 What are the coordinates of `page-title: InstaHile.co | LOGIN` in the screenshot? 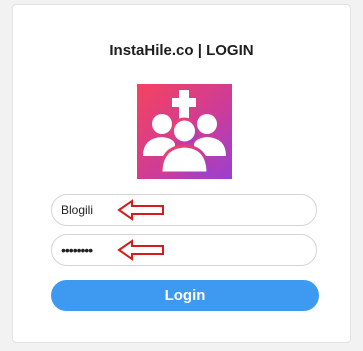 It's located at (181, 50).